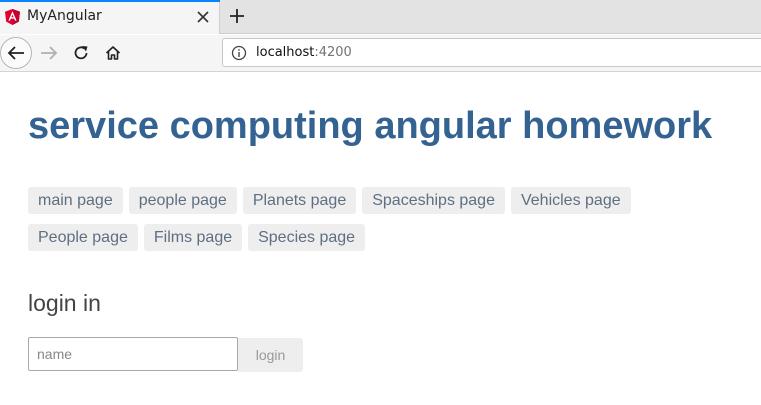  Describe the element at coordinates (64, 16) in the screenshot. I see `tab-title: MyAngular` at that location.